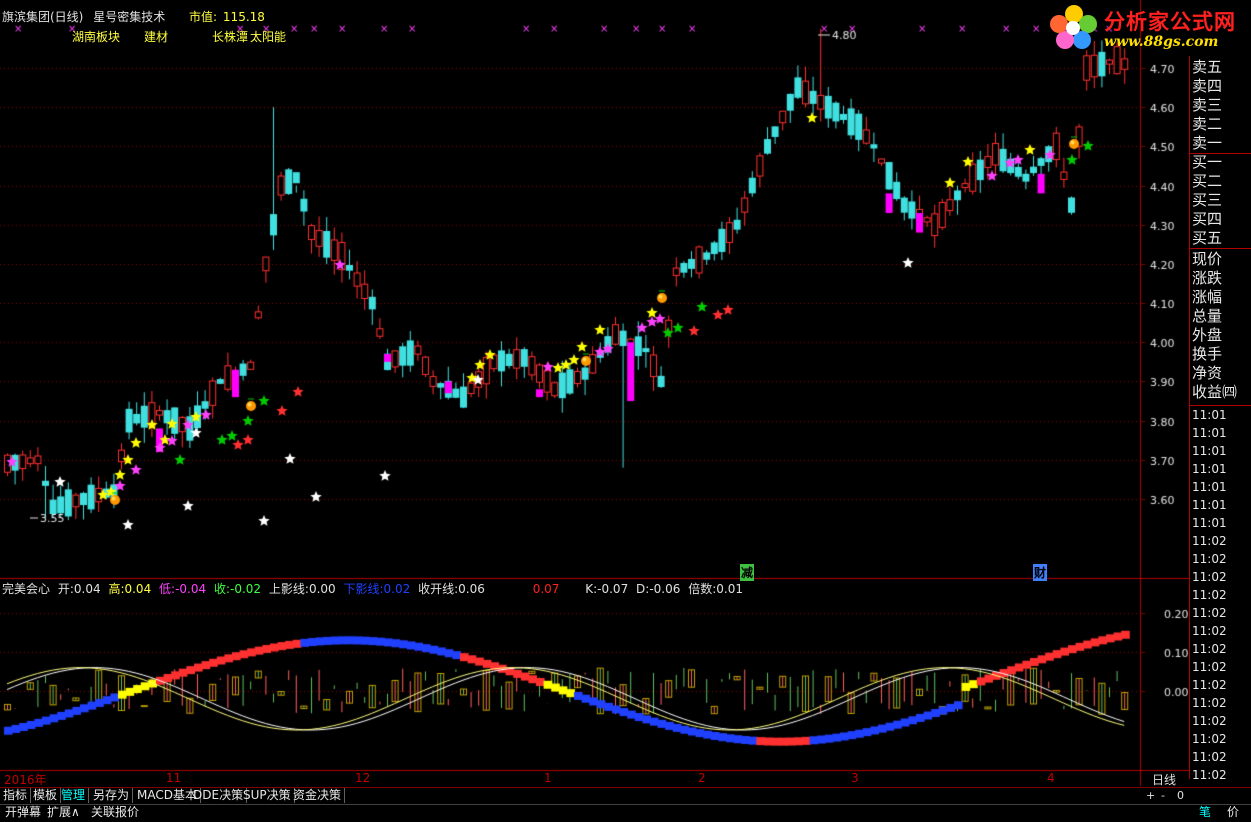 Image resolution: width=1251 pixels, height=822 pixels. What do you see at coordinates (729, 589) in the screenshot?
I see `ind-mult: 0.01` at bounding box center [729, 589].